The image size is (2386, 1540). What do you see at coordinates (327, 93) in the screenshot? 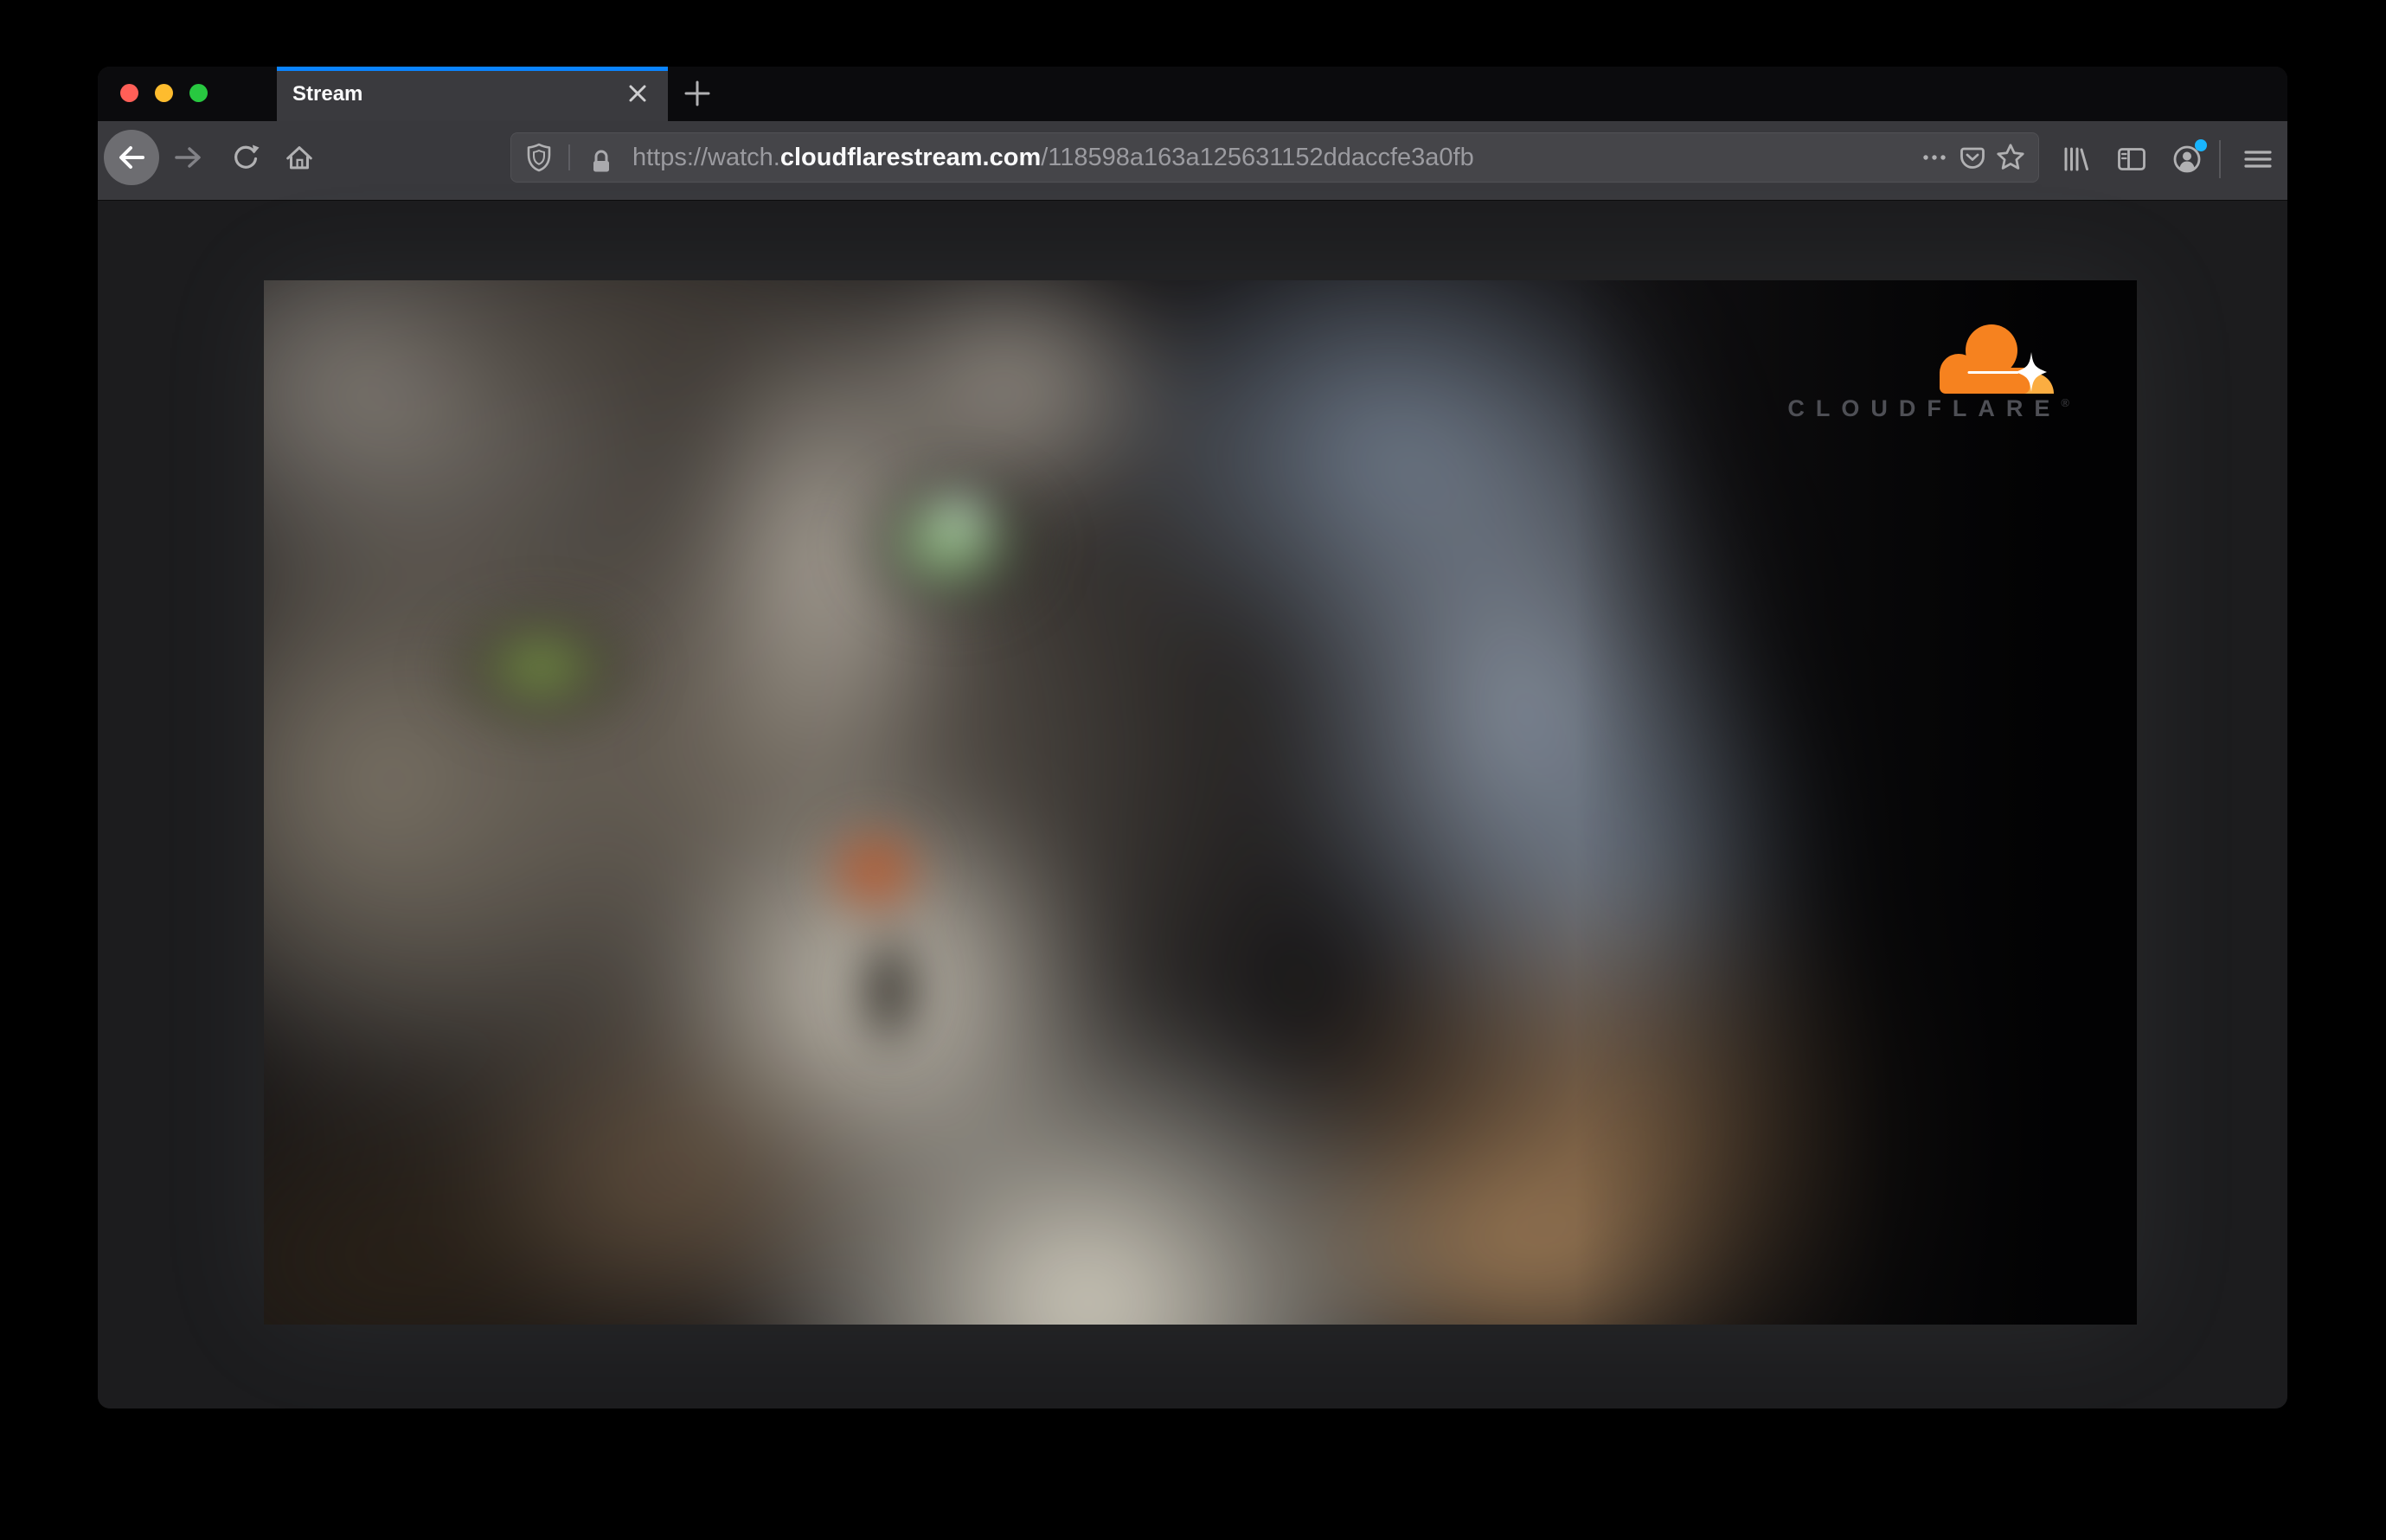
I see `tab-title: Stream` at bounding box center [327, 93].